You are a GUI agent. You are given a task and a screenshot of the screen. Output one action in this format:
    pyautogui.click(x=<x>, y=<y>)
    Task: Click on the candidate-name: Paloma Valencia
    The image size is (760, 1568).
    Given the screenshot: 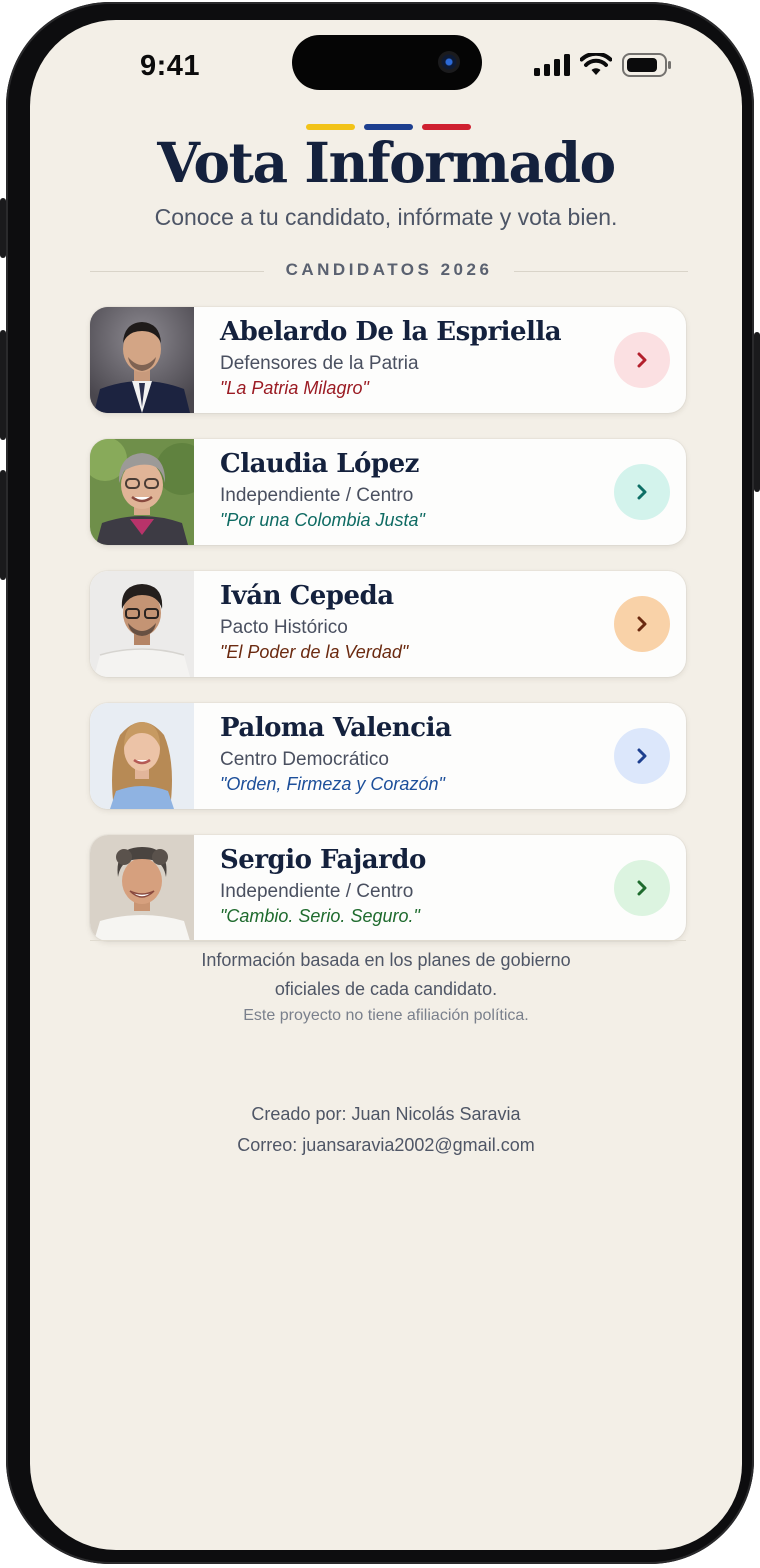 What is the action you would take?
    pyautogui.click(x=336, y=728)
    